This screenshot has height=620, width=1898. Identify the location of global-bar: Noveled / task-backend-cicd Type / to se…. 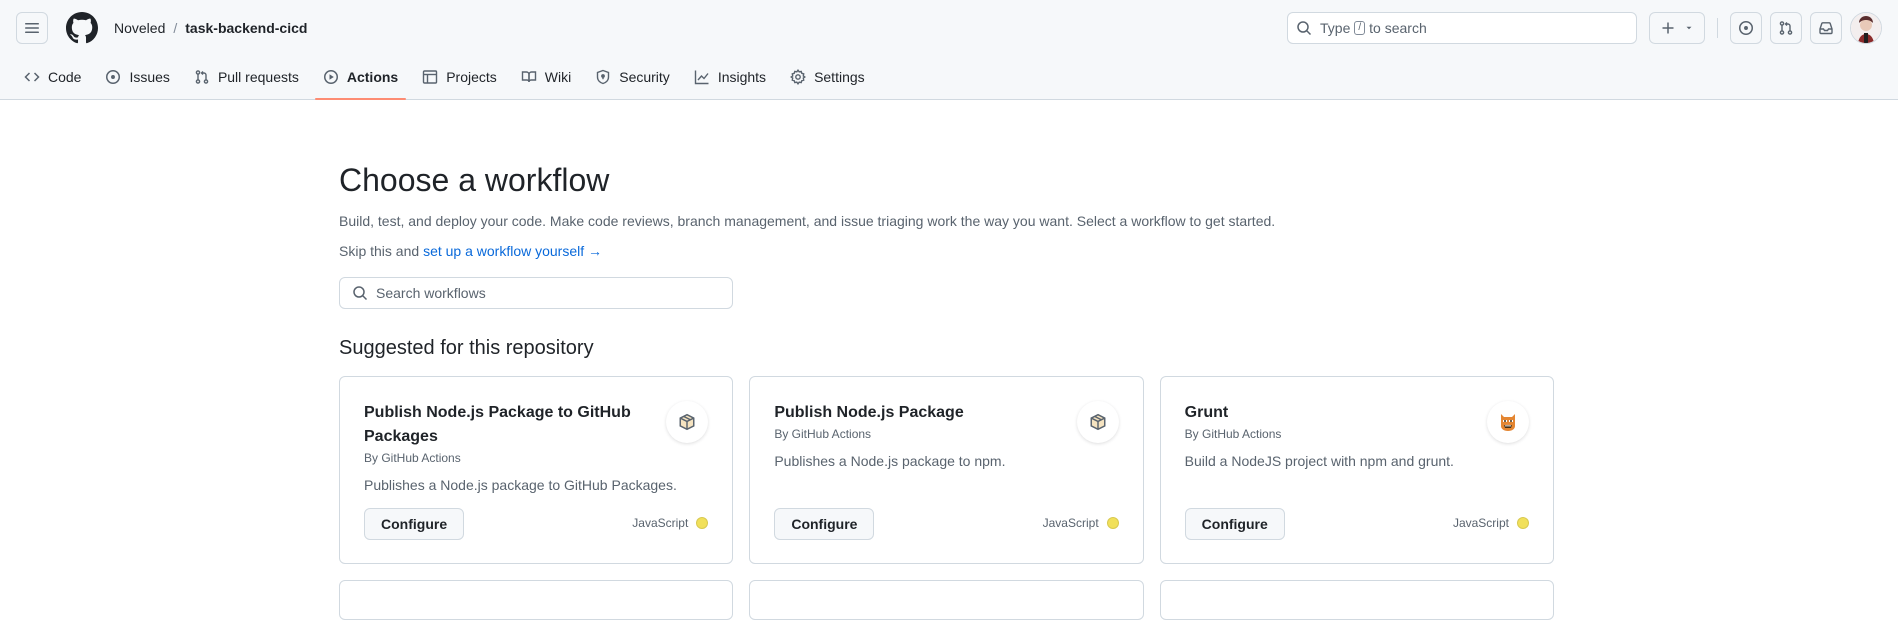
(949, 28).